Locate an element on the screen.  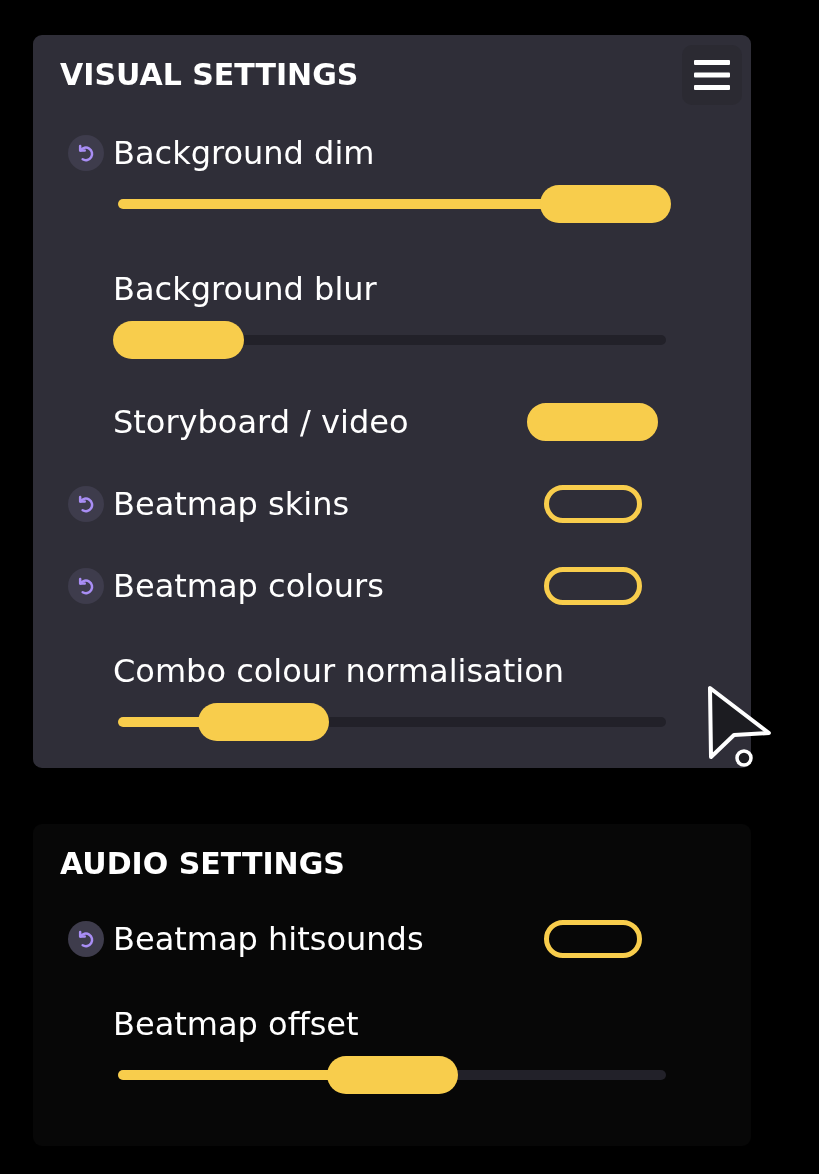
menu-icon is located at coordinates (712, 75).